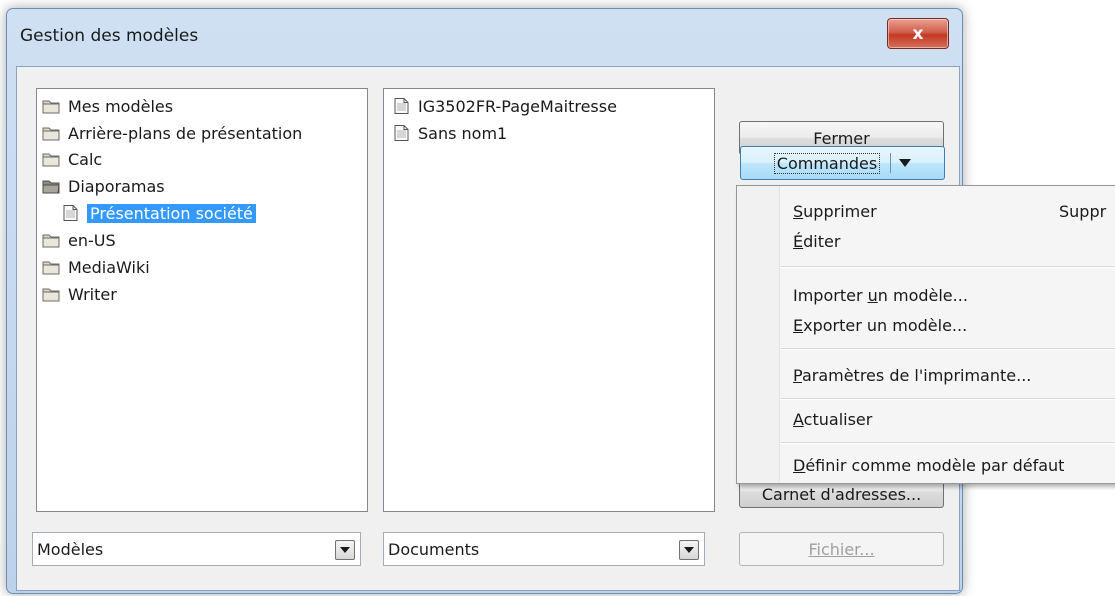 The height and width of the screenshot is (596, 1115). Describe the element at coordinates (928, 465) in the screenshot. I see `menu-item-set-default-template: Définir comme modèle par défaut` at that location.